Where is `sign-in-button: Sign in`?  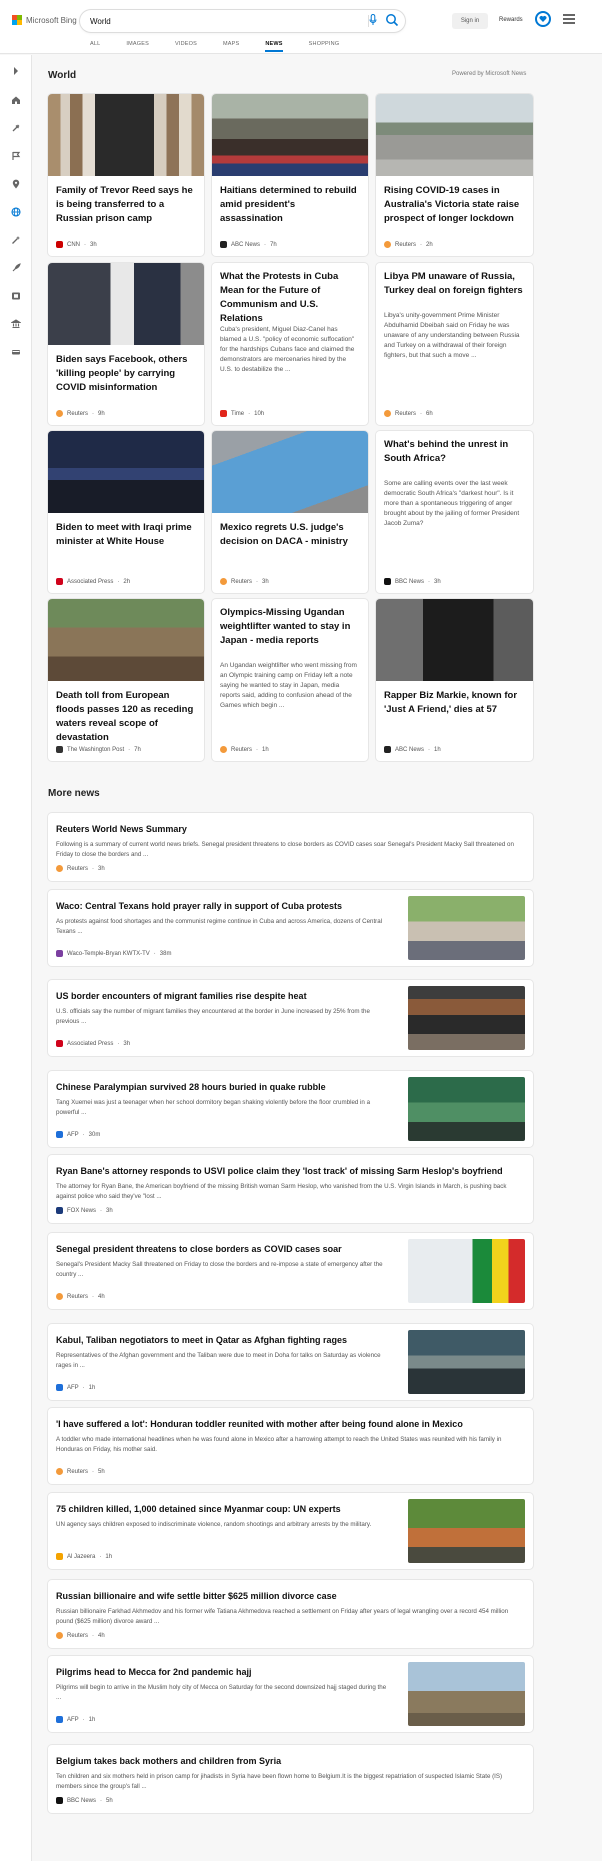 sign-in-button: Sign in is located at coordinates (470, 21).